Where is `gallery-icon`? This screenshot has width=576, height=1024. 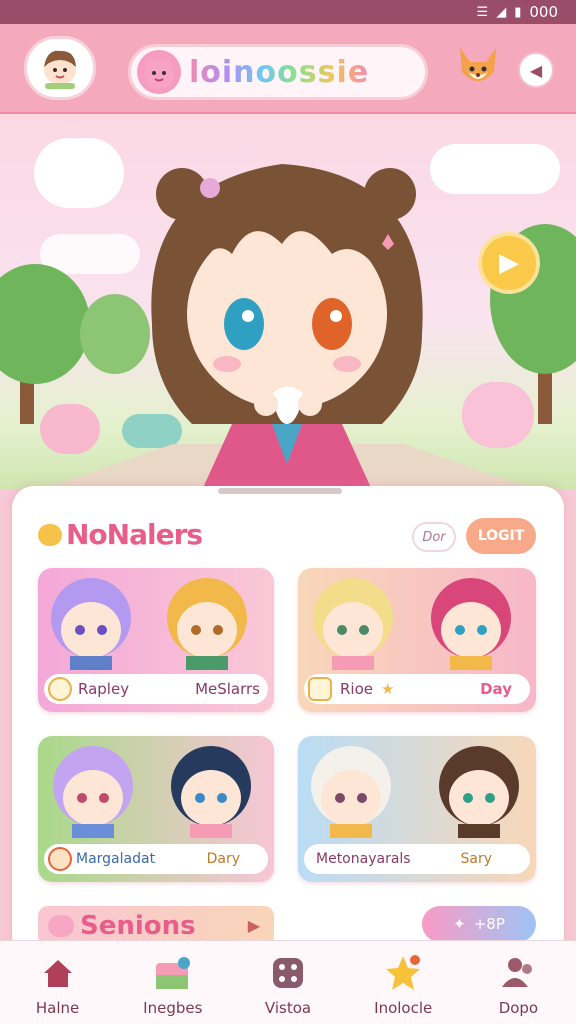
gallery-icon is located at coordinates (173, 973).